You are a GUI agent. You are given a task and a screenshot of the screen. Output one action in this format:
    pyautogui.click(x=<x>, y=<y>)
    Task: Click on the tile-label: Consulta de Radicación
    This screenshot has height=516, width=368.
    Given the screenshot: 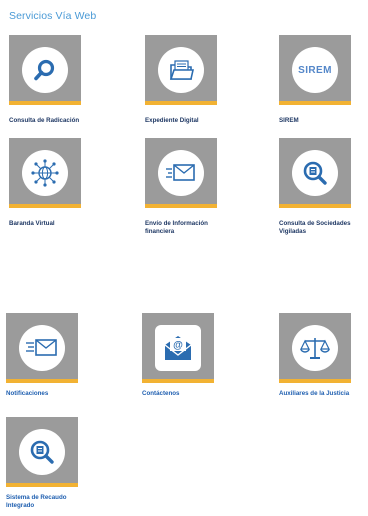 What is the action you would take?
    pyautogui.click(x=49, y=121)
    